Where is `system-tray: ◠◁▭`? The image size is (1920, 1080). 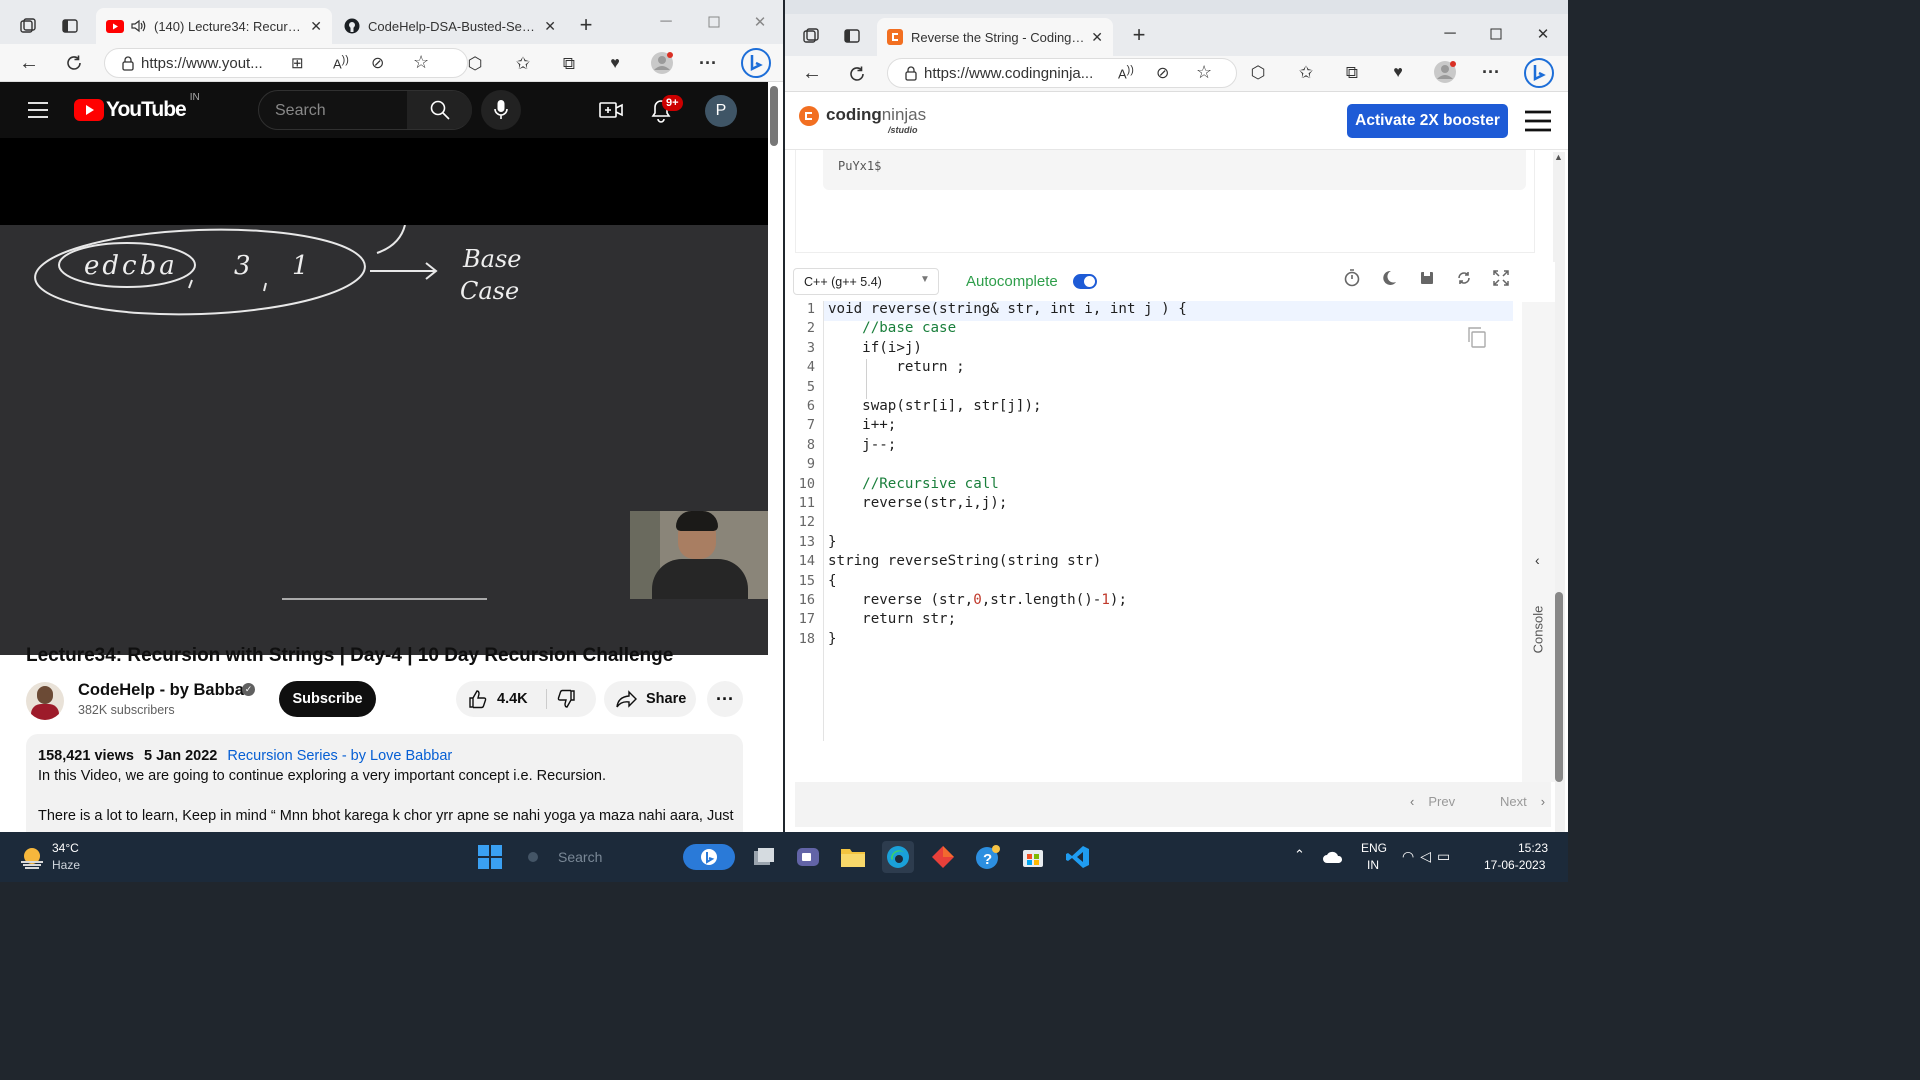
system-tray: ◠◁▭ is located at coordinates (1429, 856).